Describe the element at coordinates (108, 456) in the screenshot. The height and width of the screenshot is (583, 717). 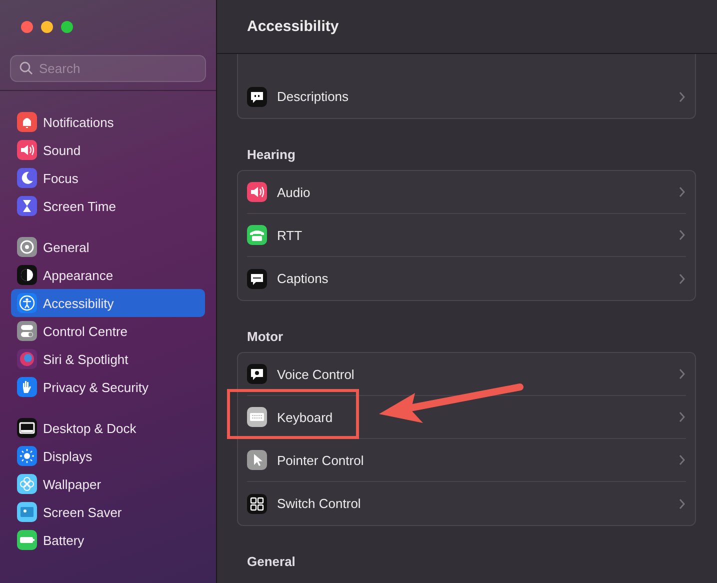
I see `sidebar-item: Displays` at that location.